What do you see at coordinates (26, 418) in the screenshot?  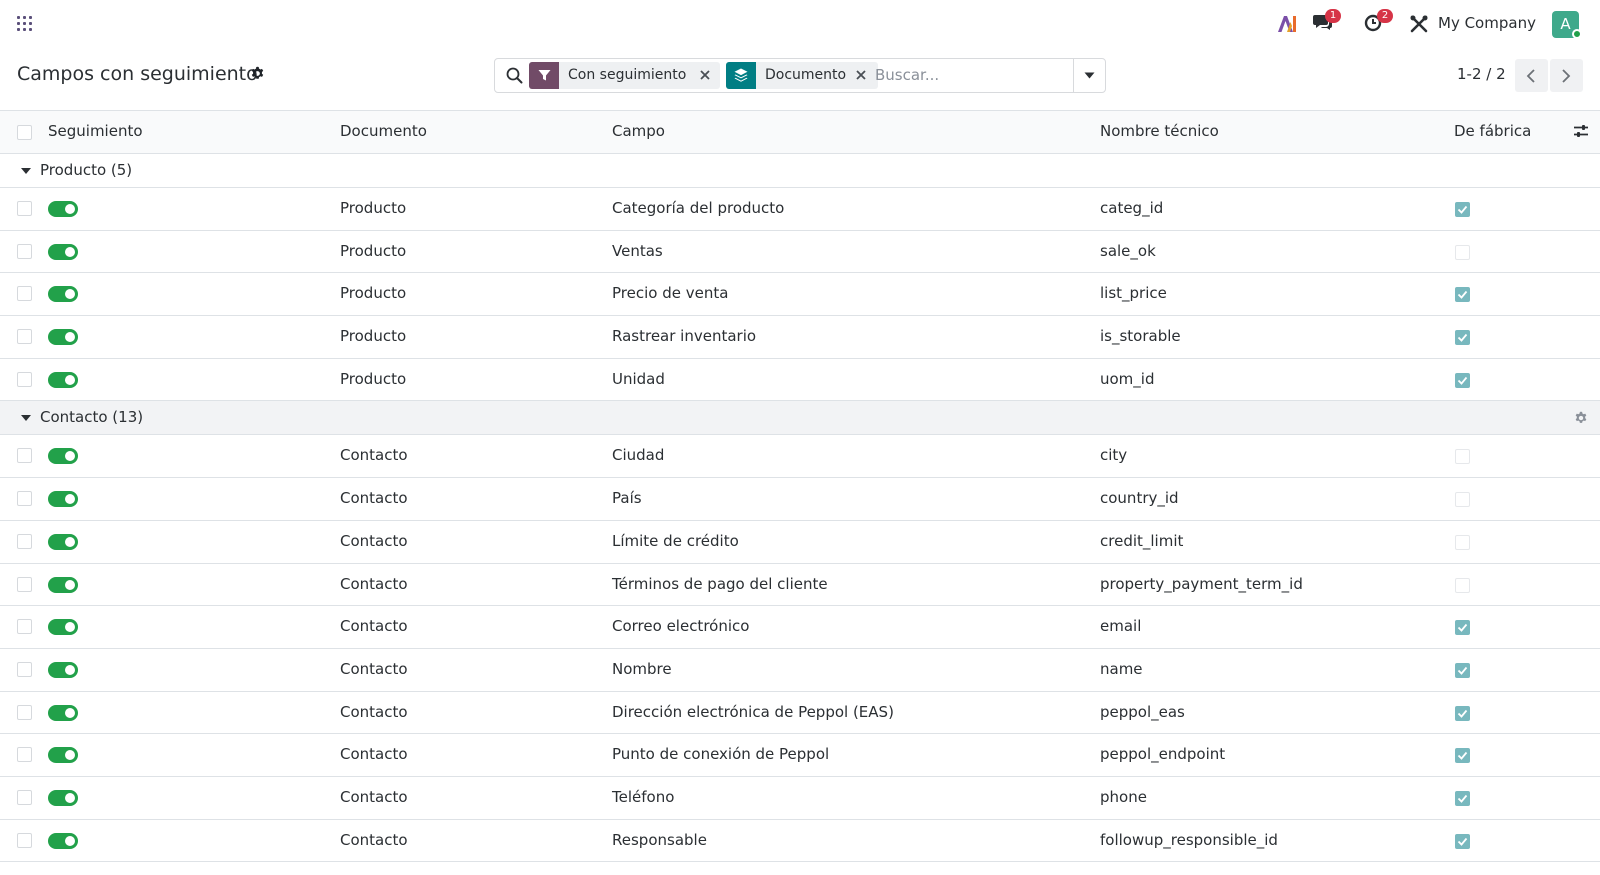 I see `caret-down-icon` at bounding box center [26, 418].